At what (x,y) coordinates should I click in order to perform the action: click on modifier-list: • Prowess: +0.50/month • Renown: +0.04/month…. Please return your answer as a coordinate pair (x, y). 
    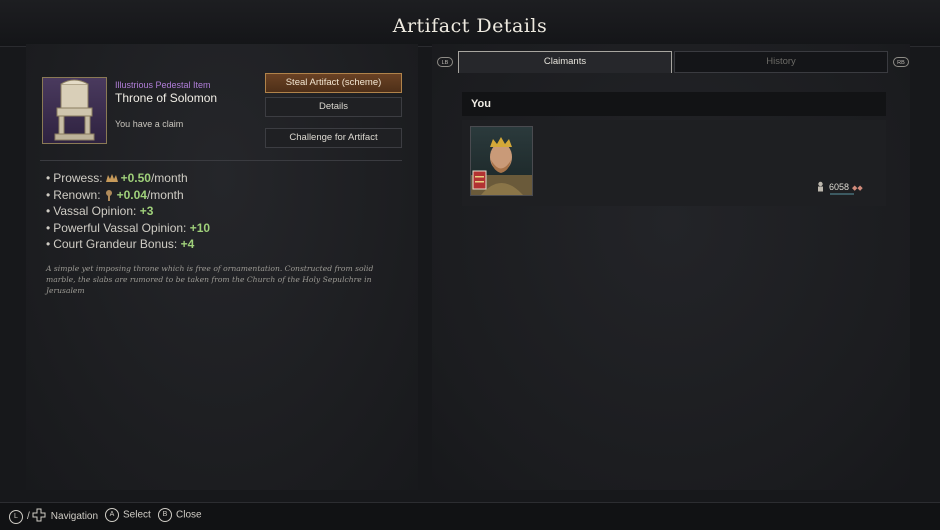
    Looking at the image, I should click on (128, 212).